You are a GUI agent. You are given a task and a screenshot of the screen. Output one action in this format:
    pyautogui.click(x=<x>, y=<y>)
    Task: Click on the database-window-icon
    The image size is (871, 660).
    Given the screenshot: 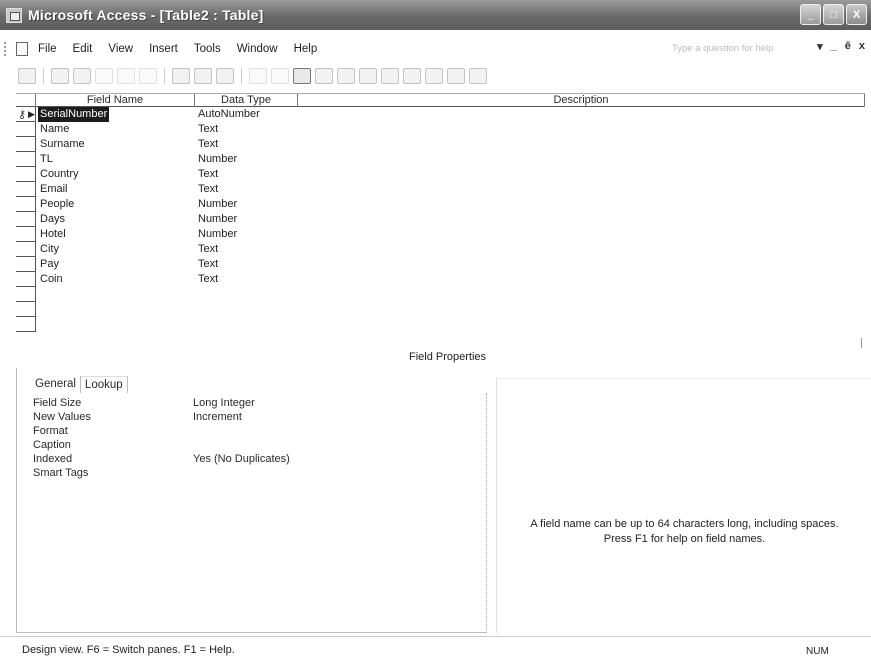 What is the action you would take?
    pyautogui.click(x=434, y=76)
    